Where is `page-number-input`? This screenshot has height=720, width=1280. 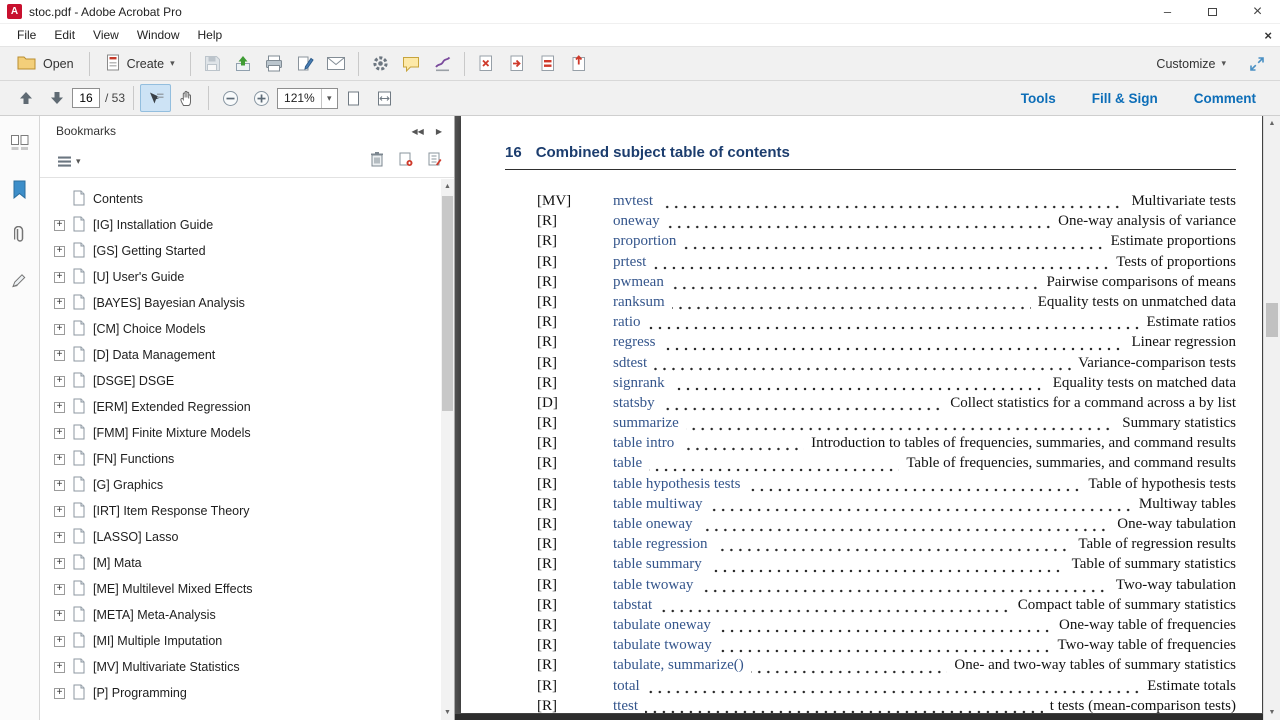 page-number-input is located at coordinates (86, 98).